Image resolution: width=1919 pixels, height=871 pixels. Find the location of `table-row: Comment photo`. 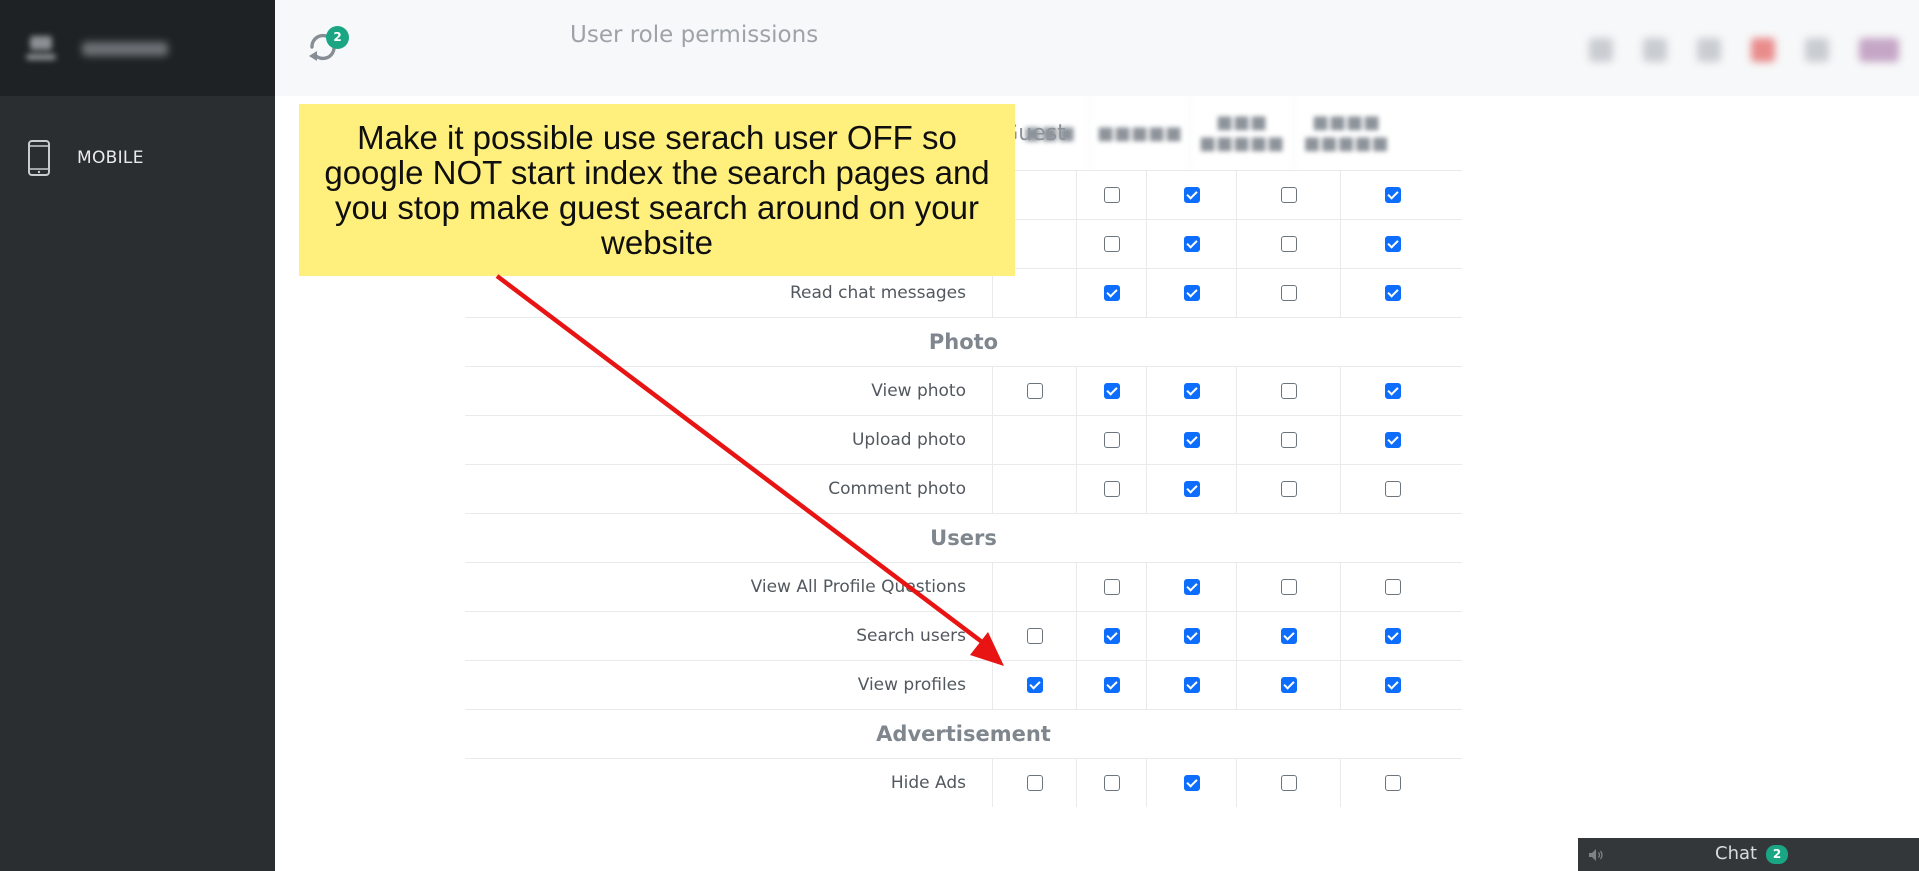

table-row: Comment photo is located at coordinates (963, 488).